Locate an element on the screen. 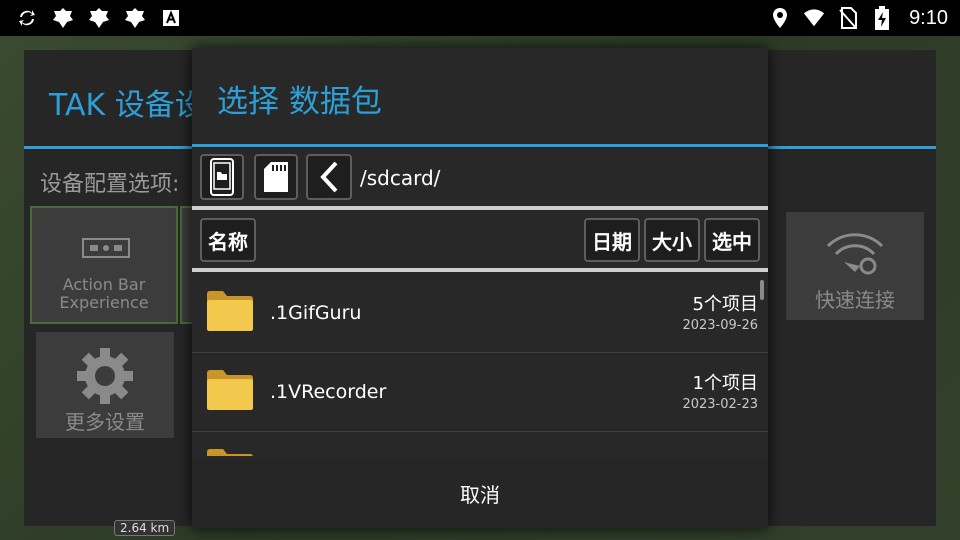 This screenshot has width=960, height=540. gear-icon is located at coordinates (105, 376).